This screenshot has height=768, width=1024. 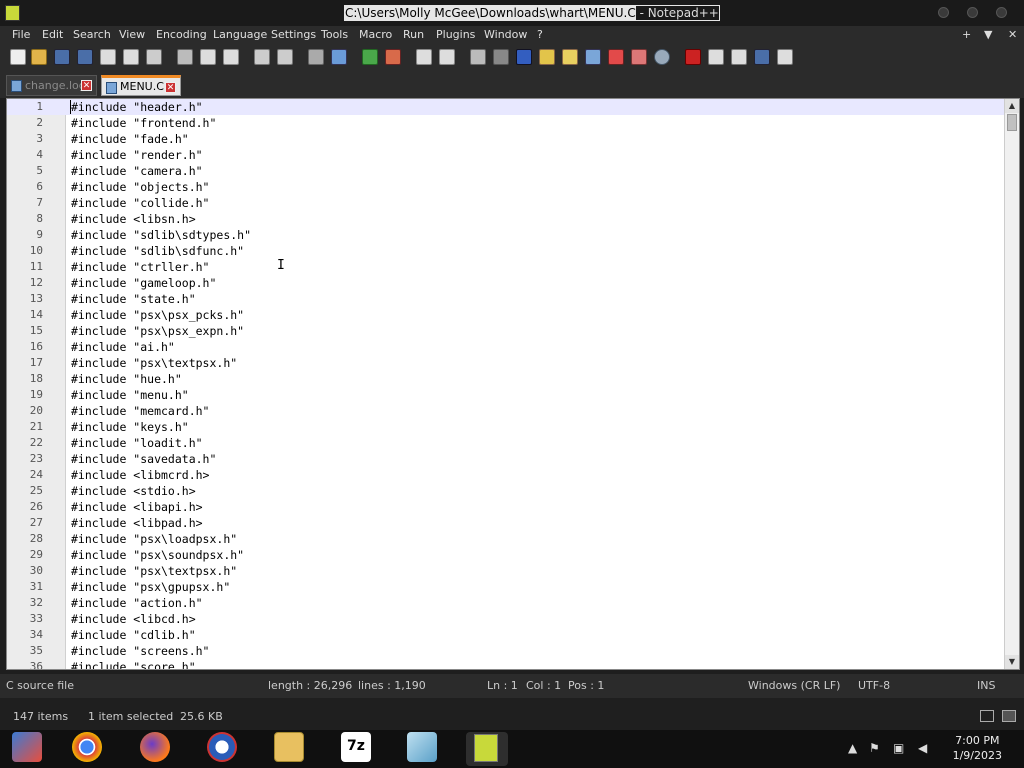 I want to click on code-line: 29 #include "psx\soundpsx.h", so click(x=507, y=555).